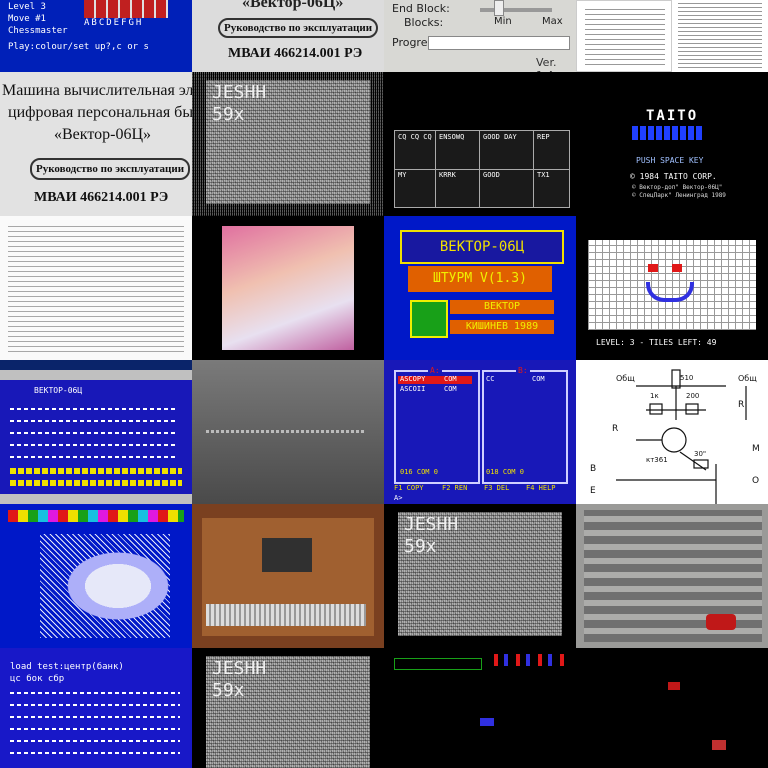  What do you see at coordinates (615, 429) in the screenshot?
I see `label-r-left: R` at bounding box center [615, 429].